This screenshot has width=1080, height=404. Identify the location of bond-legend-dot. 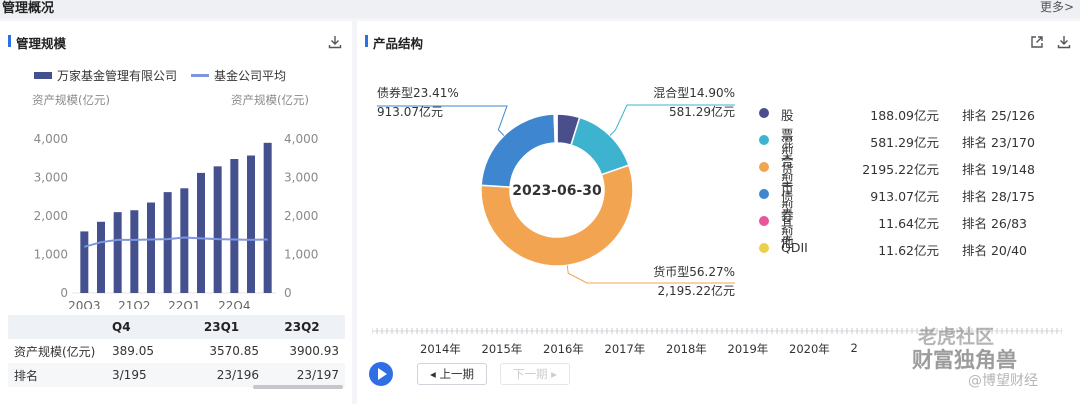
(764, 194).